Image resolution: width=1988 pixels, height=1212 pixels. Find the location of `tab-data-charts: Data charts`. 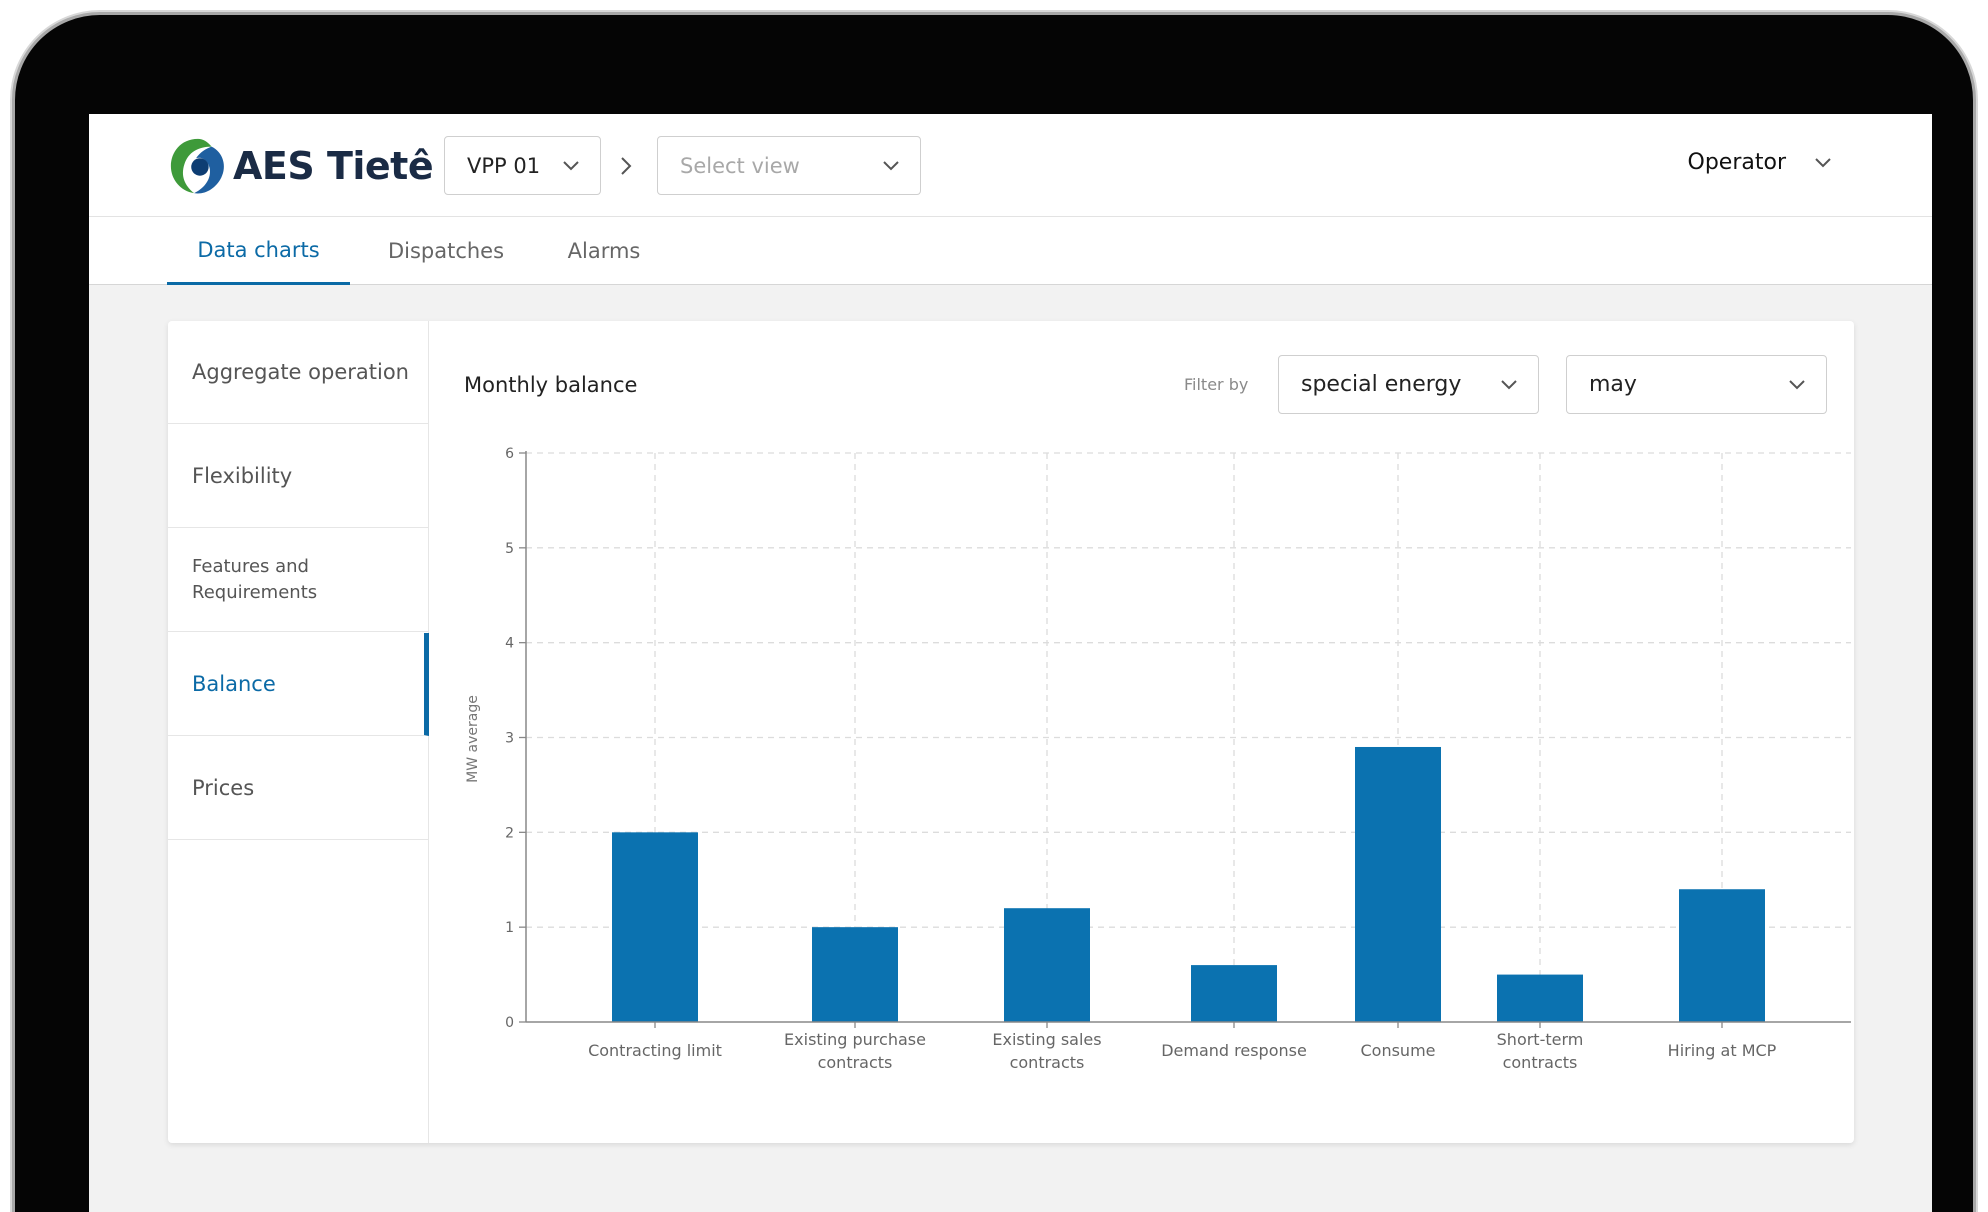

tab-data-charts: Data charts is located at coordinates (258, 251).